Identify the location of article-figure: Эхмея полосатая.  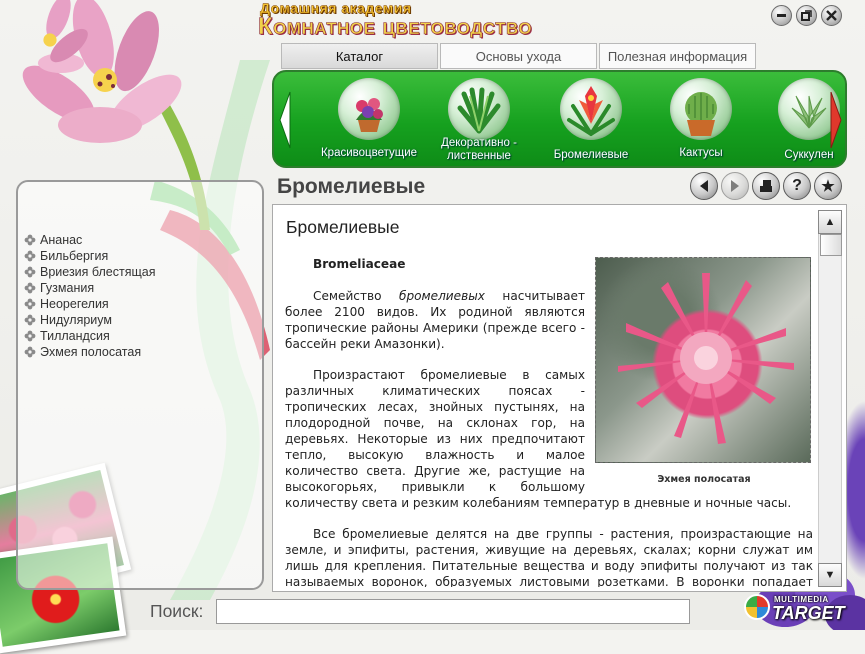
(704, 372).